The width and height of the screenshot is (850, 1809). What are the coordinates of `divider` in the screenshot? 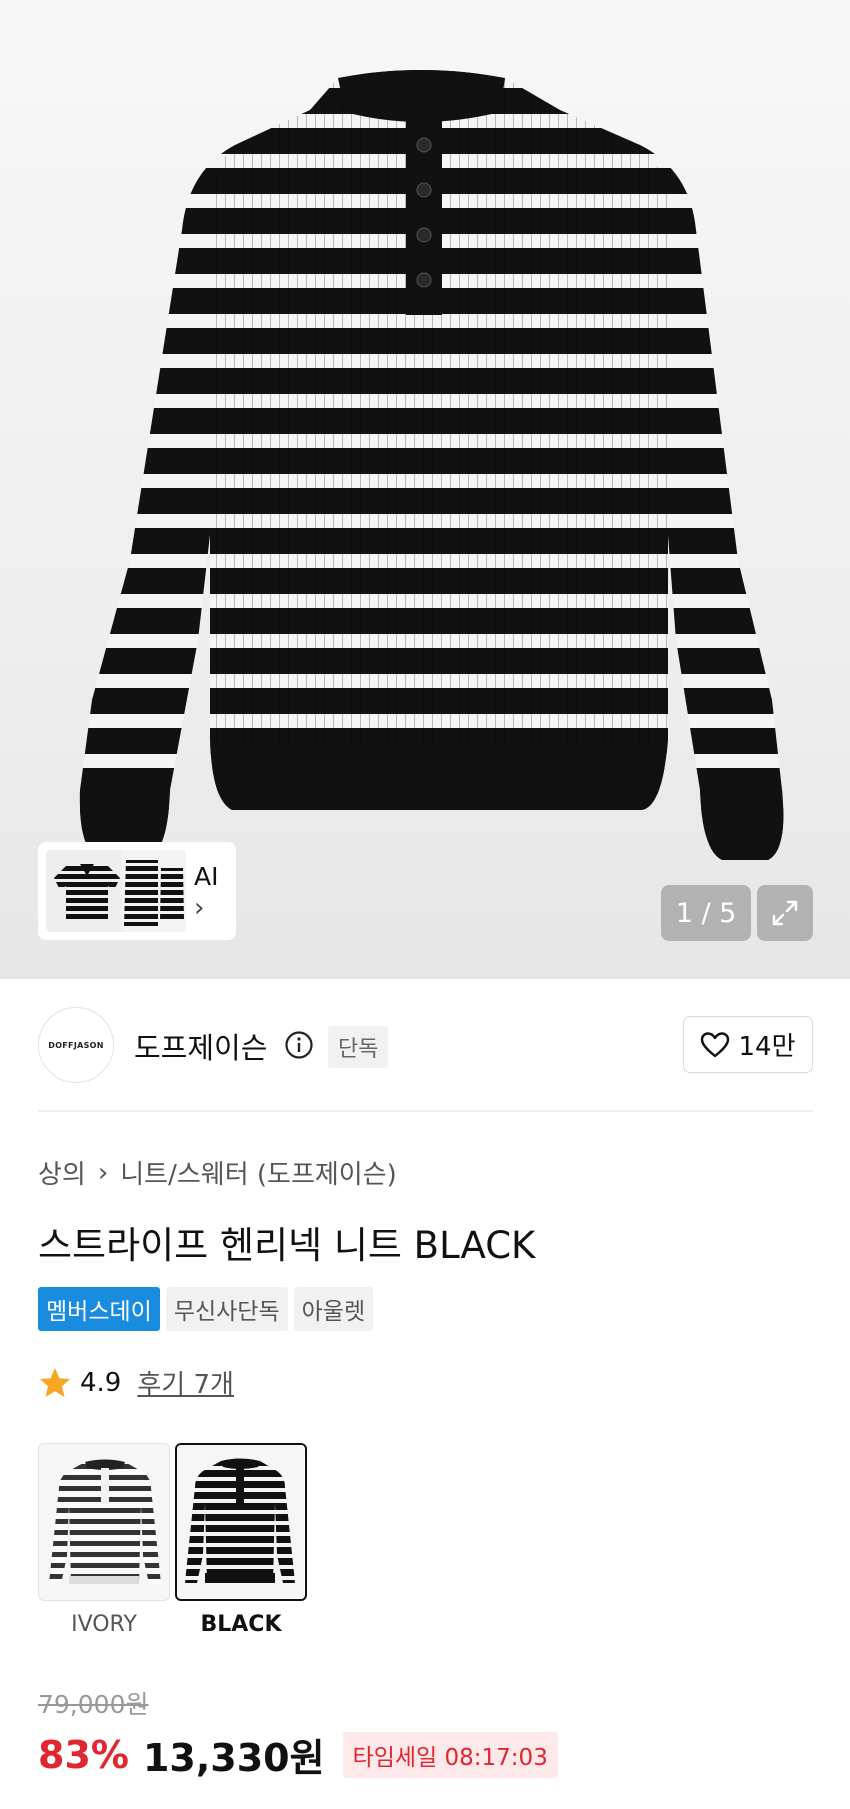 It's located at (425, 1111).